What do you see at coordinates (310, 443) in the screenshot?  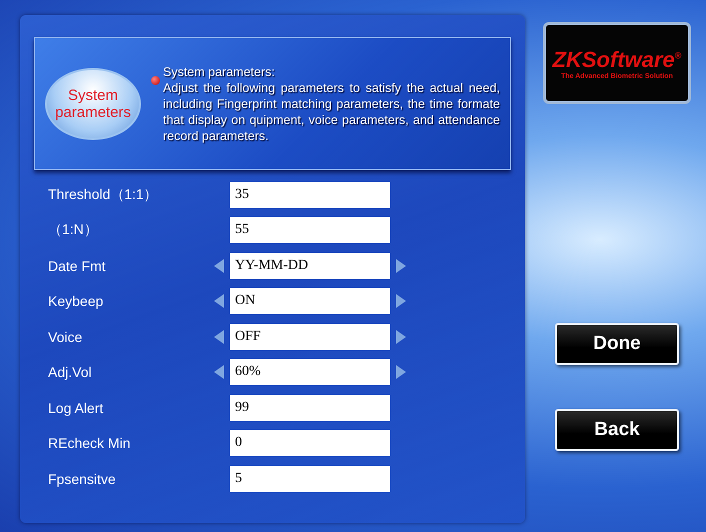 I see `input-field: 0` at bounding box center [310, 443].